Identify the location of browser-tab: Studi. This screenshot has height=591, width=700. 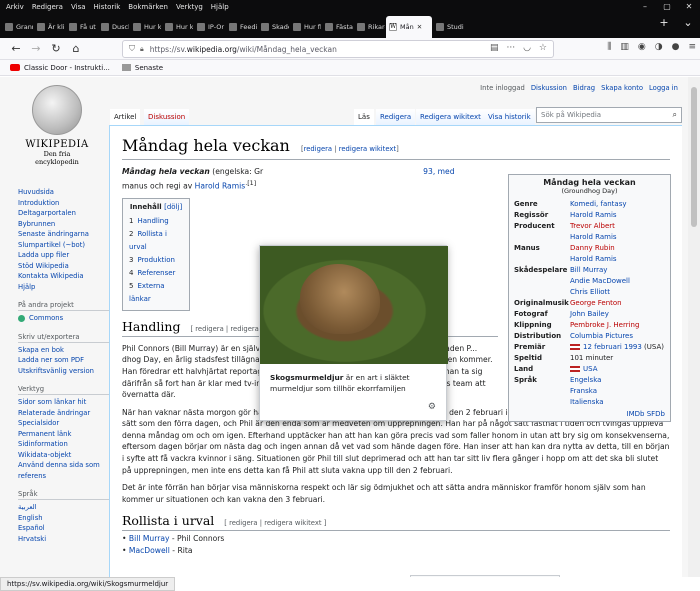
(448, 27).